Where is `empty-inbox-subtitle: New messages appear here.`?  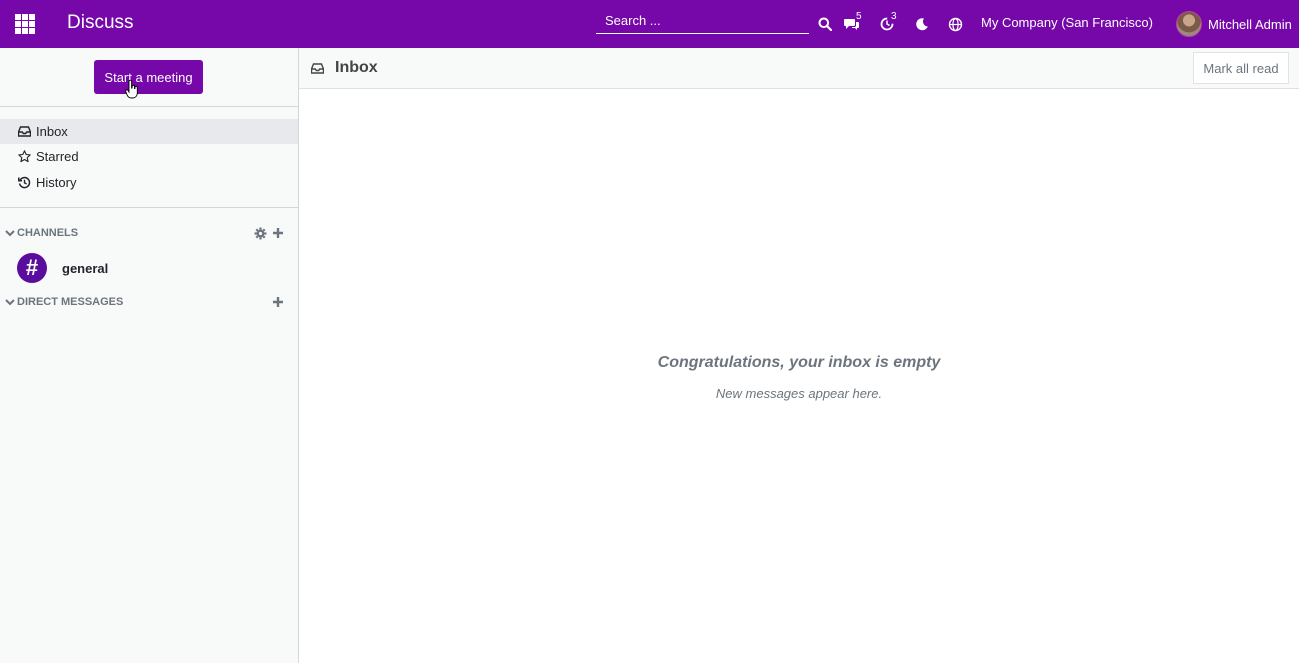
empty-inbox-subtitle: New messages appear here. is located at coordinates (799, 393).